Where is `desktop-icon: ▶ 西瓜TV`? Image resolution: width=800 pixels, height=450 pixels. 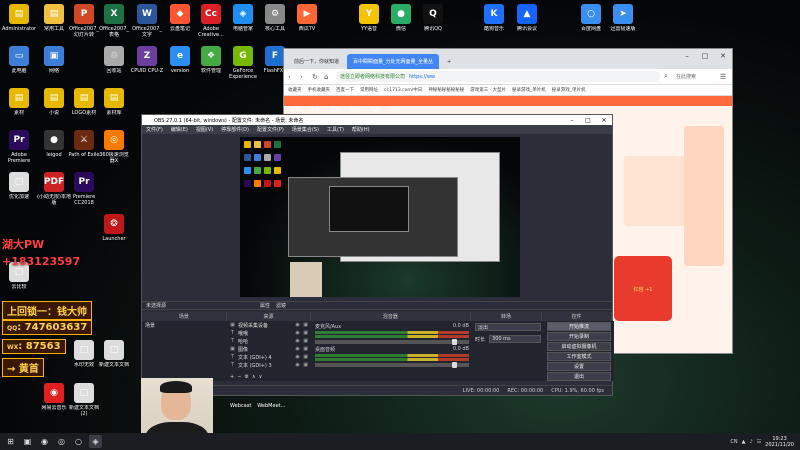 desktop-icon: ▶ 西瓜TV is located at coordinates (307, 18).